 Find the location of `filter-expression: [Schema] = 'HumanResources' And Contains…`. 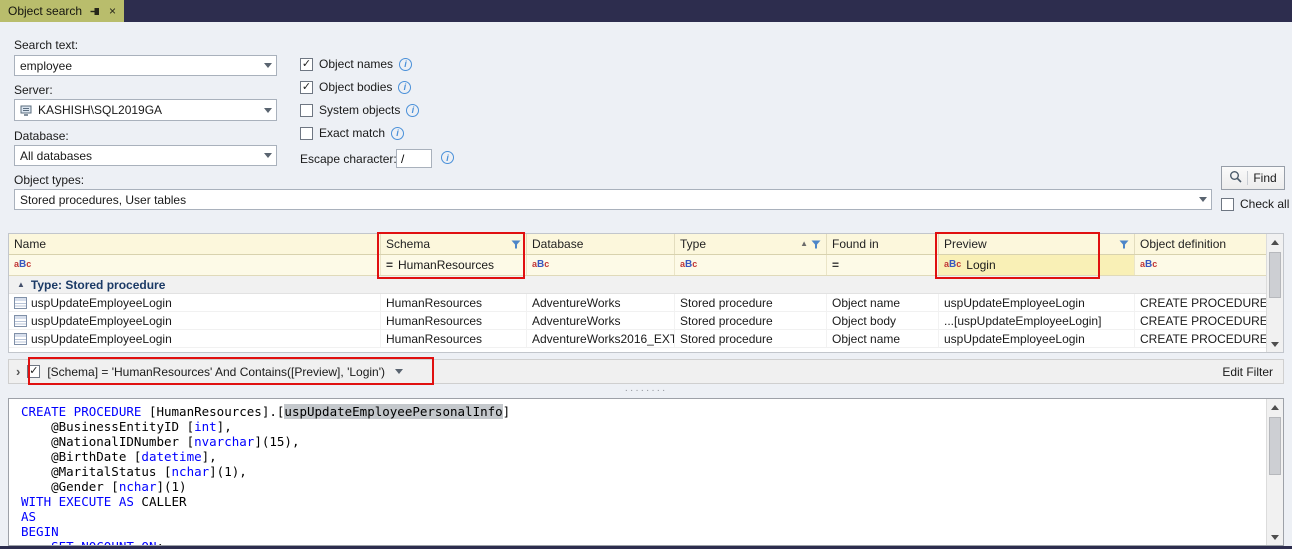

filter-expression: [Schema] = 'HumanResources' And Contains… is located at coordinates (216, 372).